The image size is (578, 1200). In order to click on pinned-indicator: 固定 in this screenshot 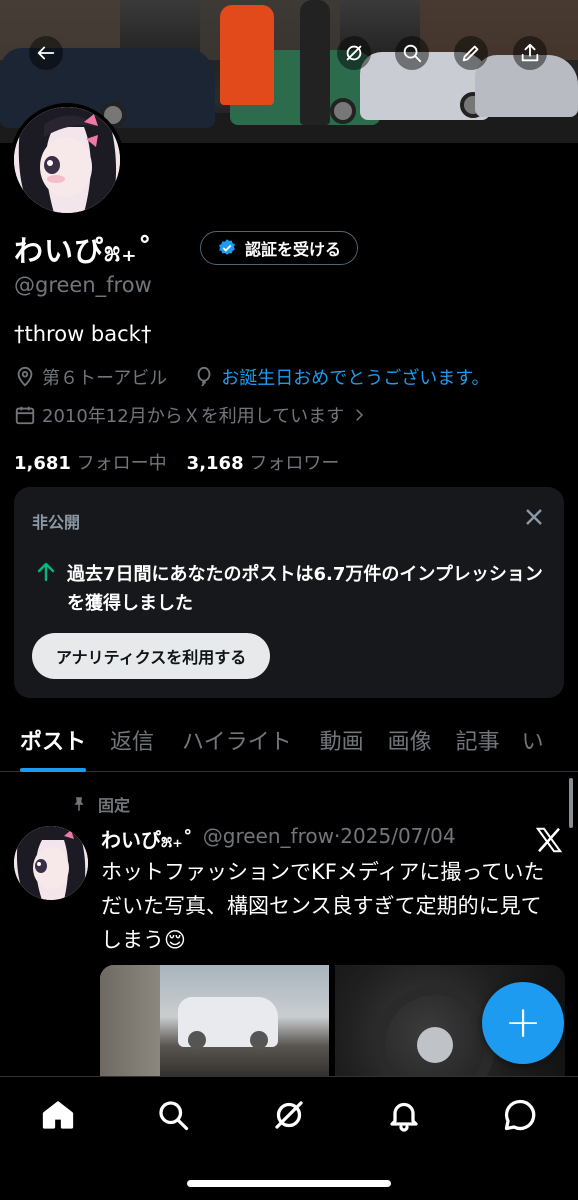, I will do `click(100, 804)`.